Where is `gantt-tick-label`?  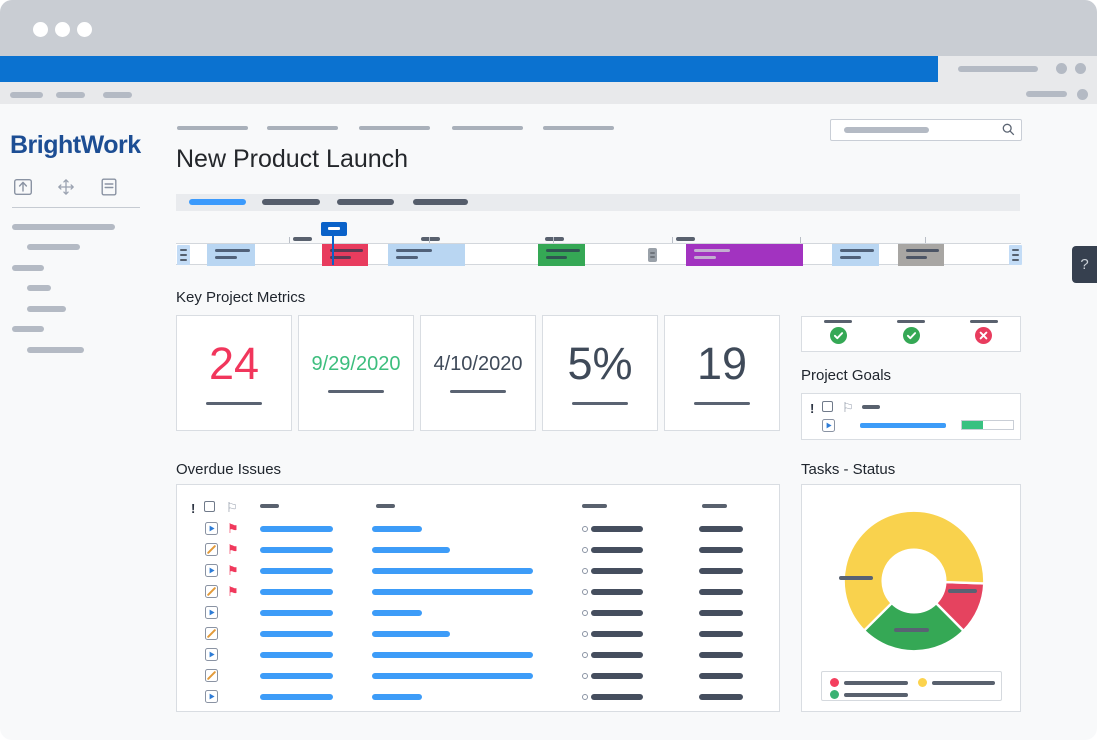 gantt-tick-label is located at coordinates (554, 239).